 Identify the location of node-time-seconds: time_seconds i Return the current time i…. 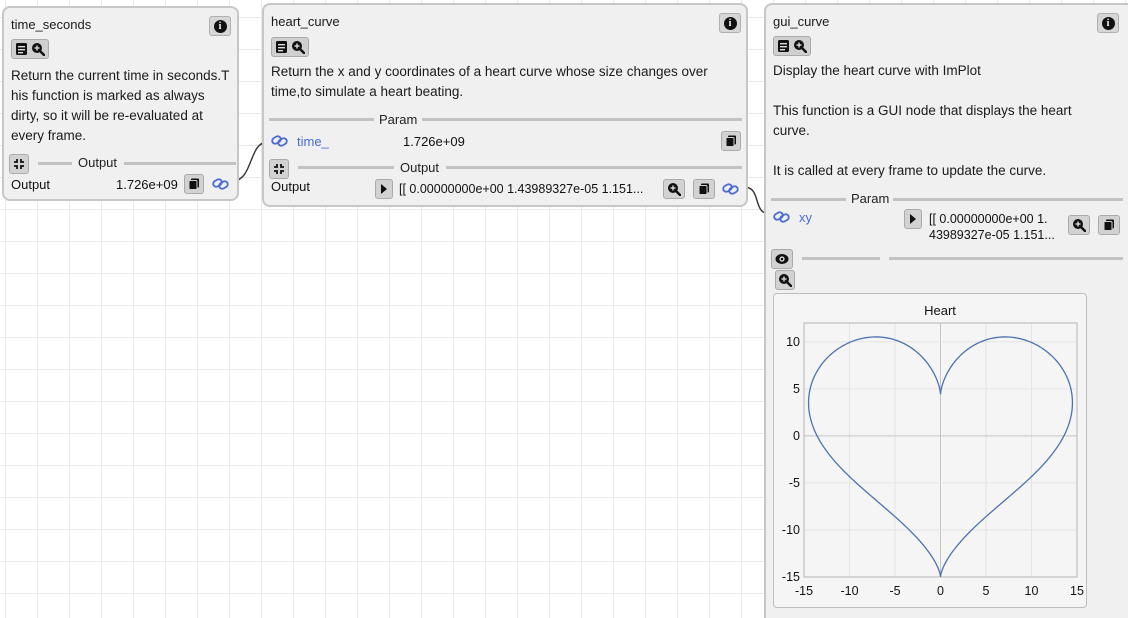
(120, 103).